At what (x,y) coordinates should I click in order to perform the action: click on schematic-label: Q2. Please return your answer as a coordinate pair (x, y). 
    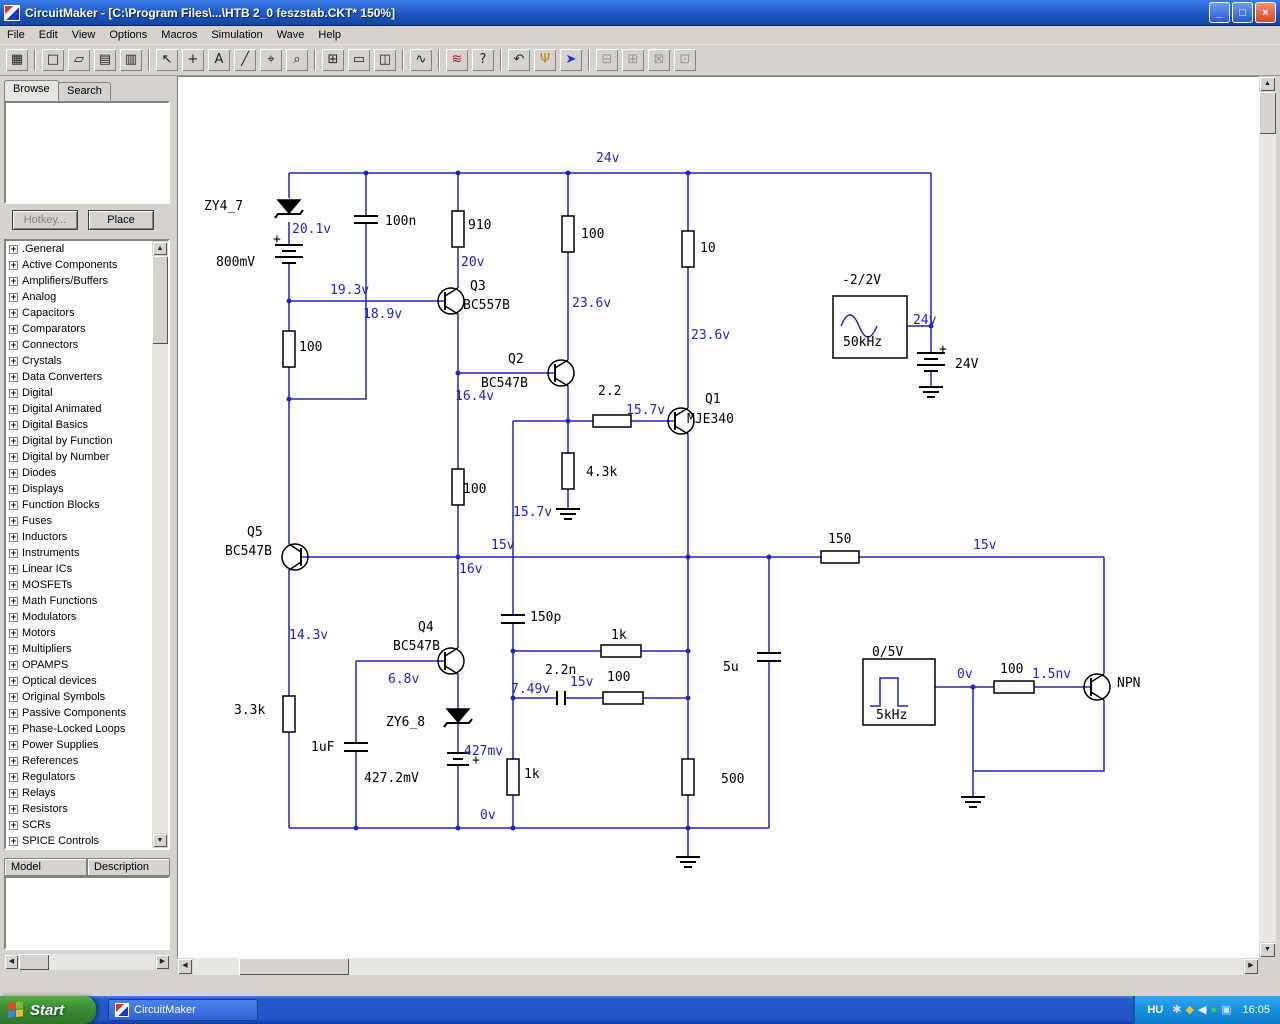
    Looking at the image, I should click on (516, 360).